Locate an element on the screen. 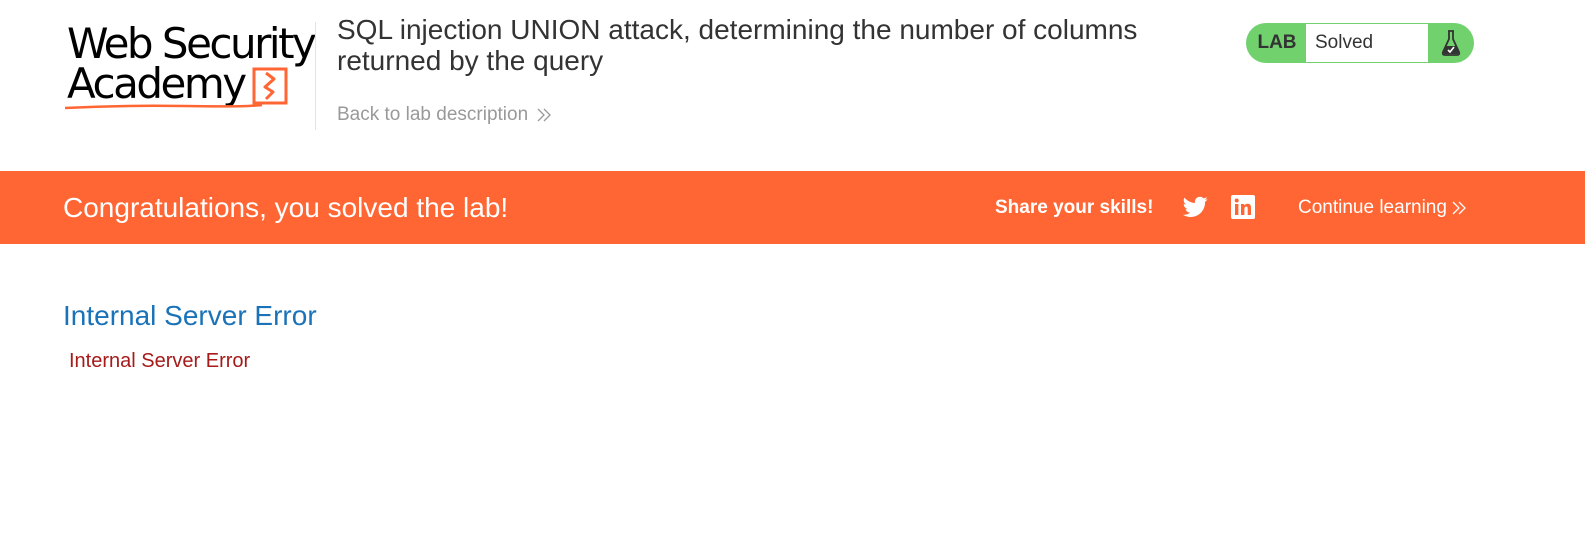  error-heading: Internal Server Error is located at coordinates (190, 315).